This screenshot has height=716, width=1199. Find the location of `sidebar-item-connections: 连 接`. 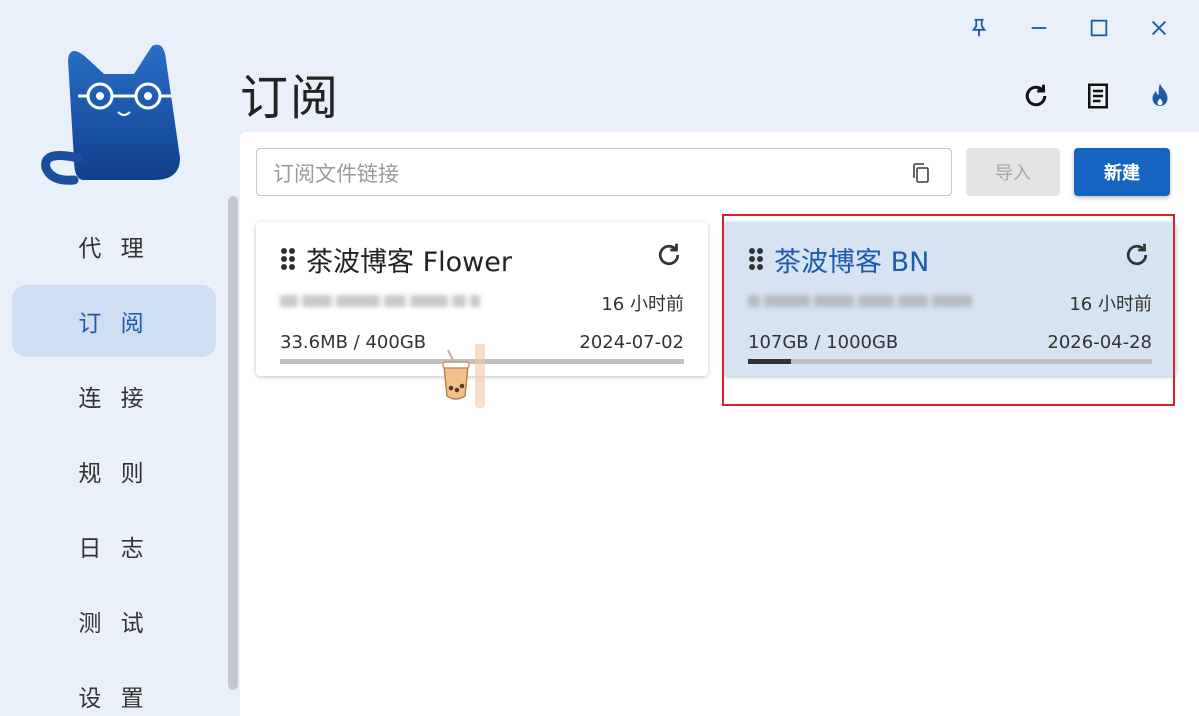

sidebar-item-connections: 连 接 is located at coordinates (114, 396).